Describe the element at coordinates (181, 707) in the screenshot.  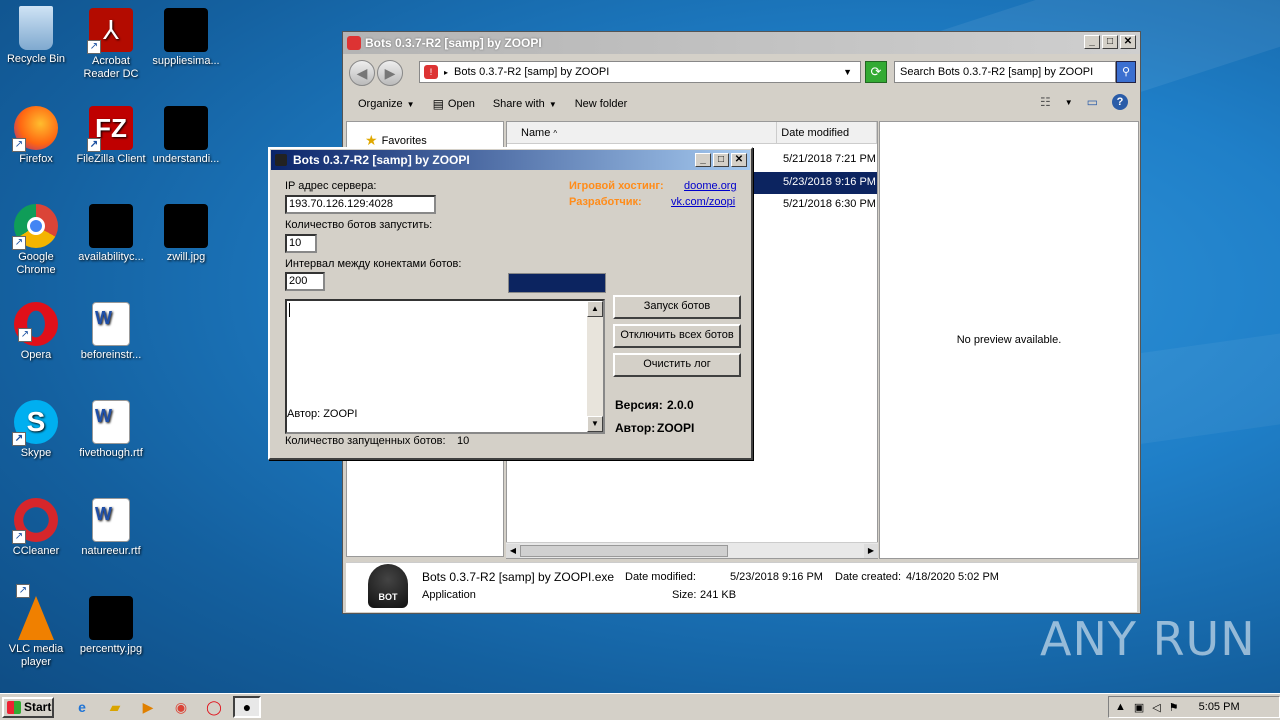
I see `chrome-icon: ◉` at that location.